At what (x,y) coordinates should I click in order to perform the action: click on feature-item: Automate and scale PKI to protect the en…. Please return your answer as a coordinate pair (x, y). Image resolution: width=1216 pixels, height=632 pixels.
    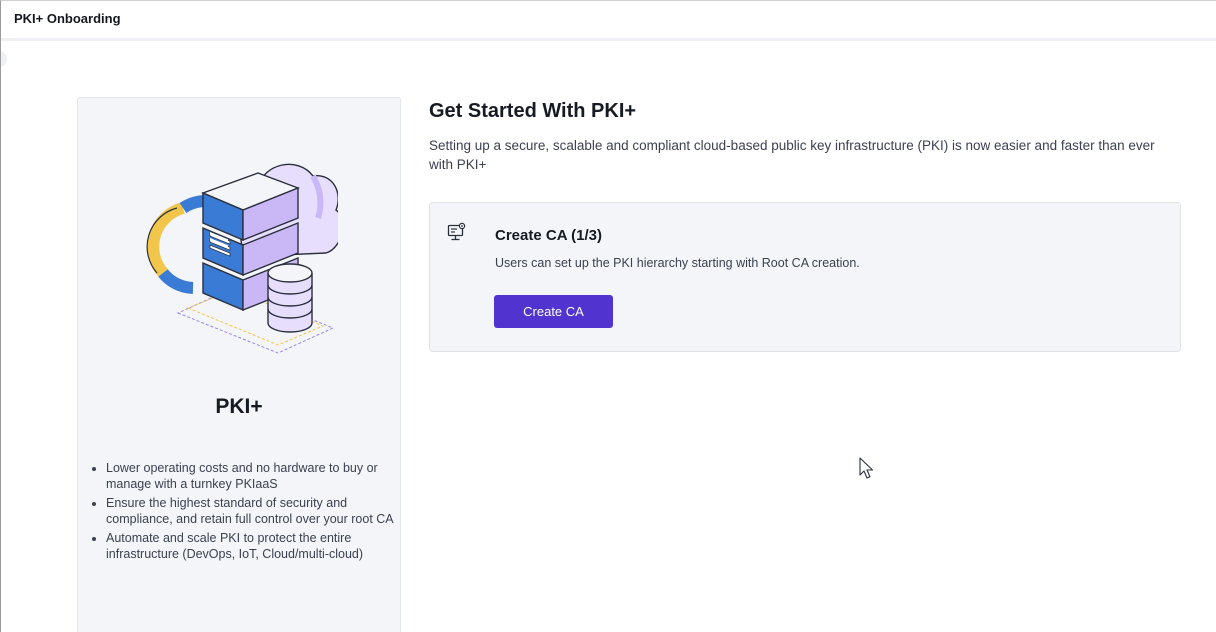
    Looking at the image, I should click on (256, 546).